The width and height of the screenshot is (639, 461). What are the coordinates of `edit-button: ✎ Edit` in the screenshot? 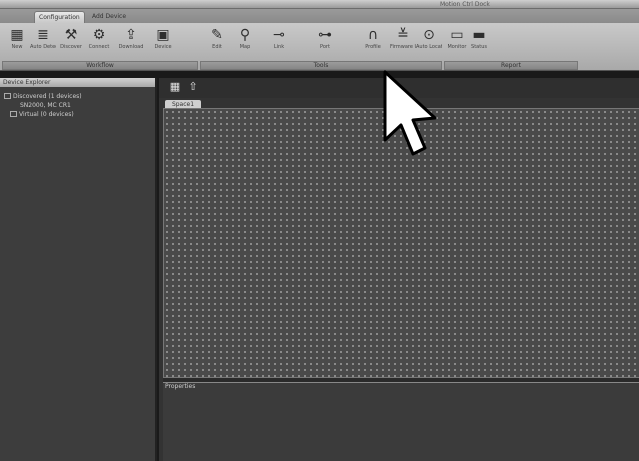 It's located at (217, 43).